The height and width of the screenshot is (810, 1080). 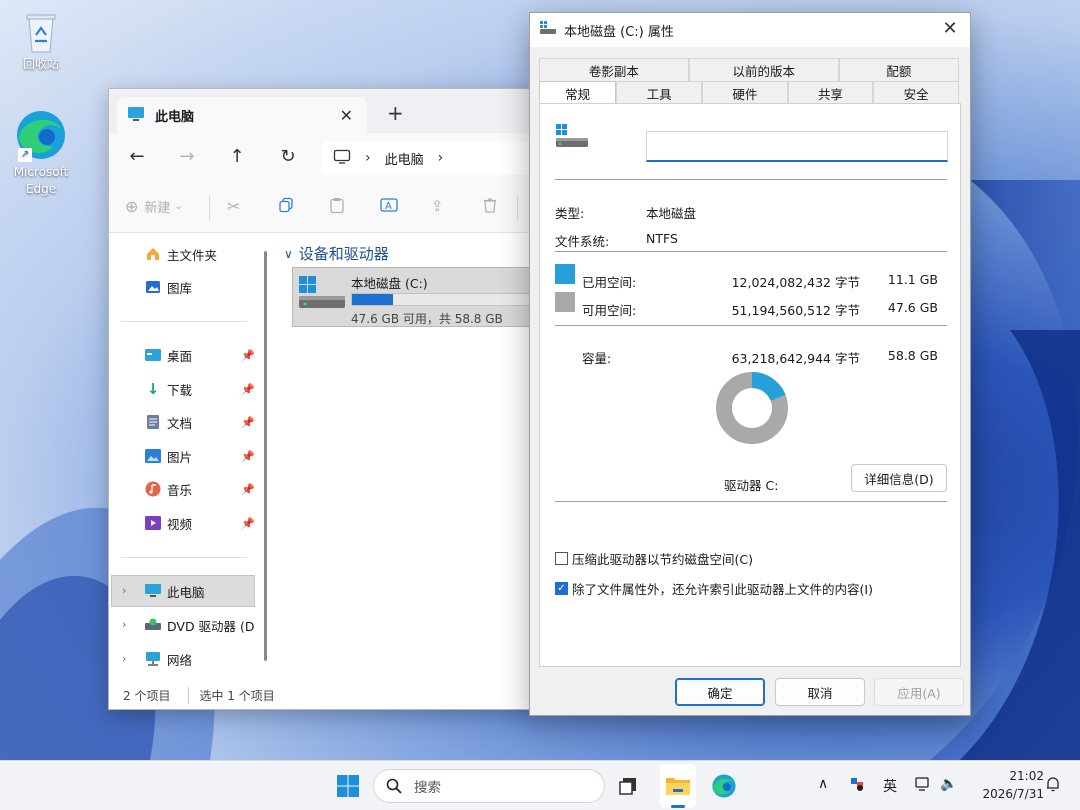 What do you see at coordinates (286, 205) in the screenshot?
I see `copy-icon` at bounding box center [286, 205].